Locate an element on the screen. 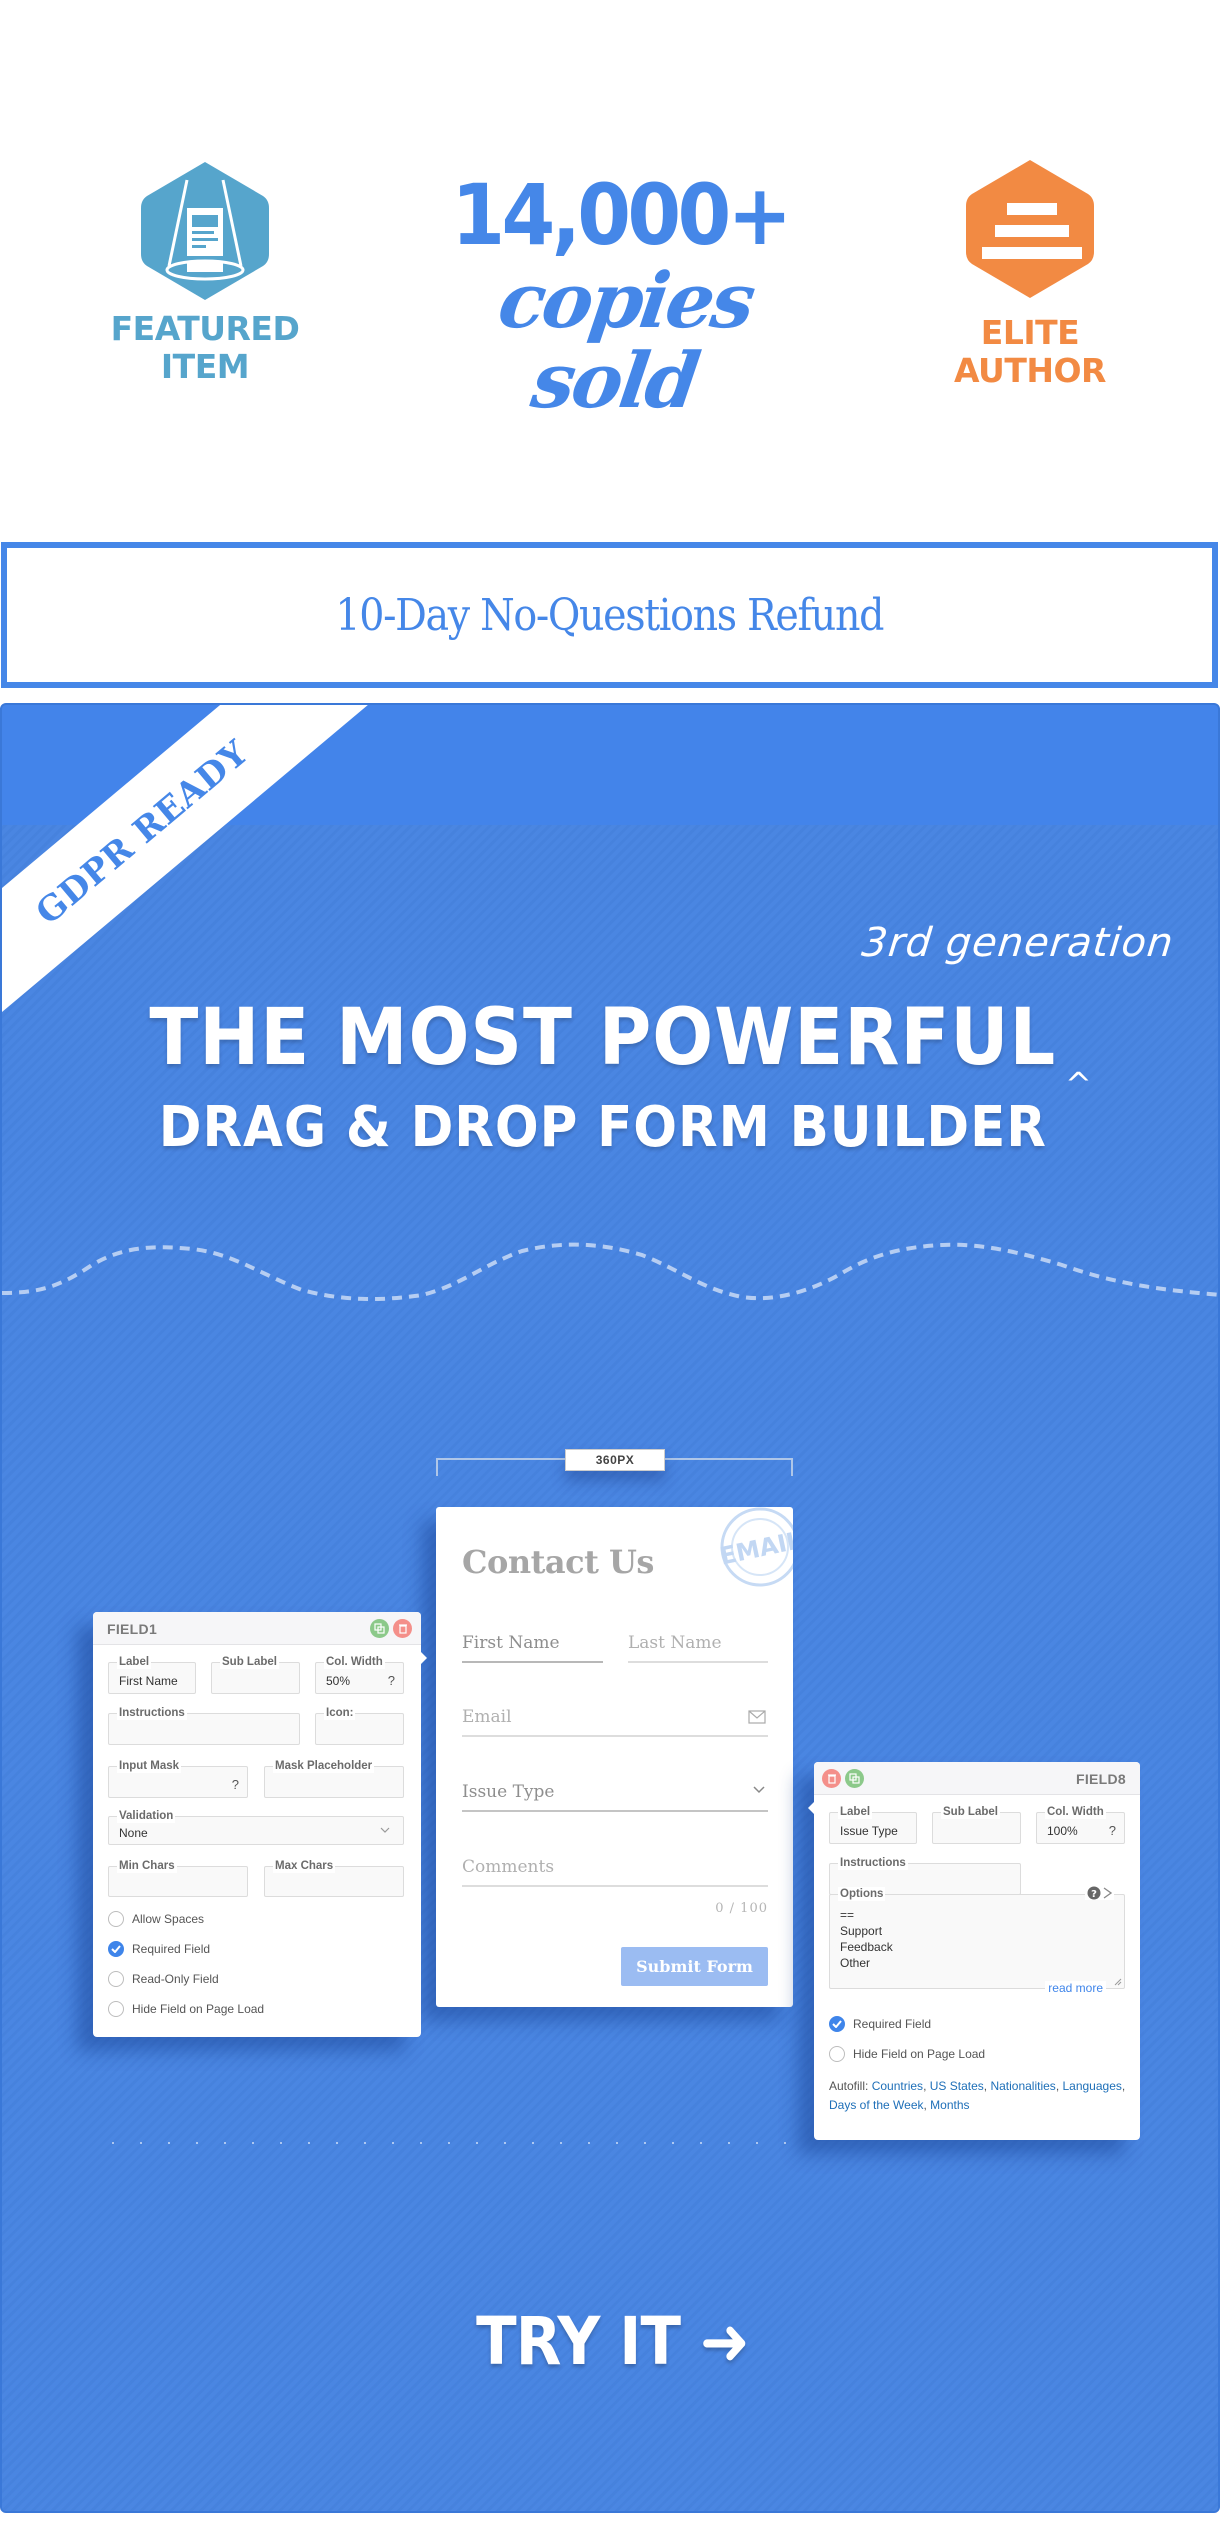 The width and height of the screenshot is (1220, 2542). autofill-months-link: Months is located at coordinates (949, 2105).